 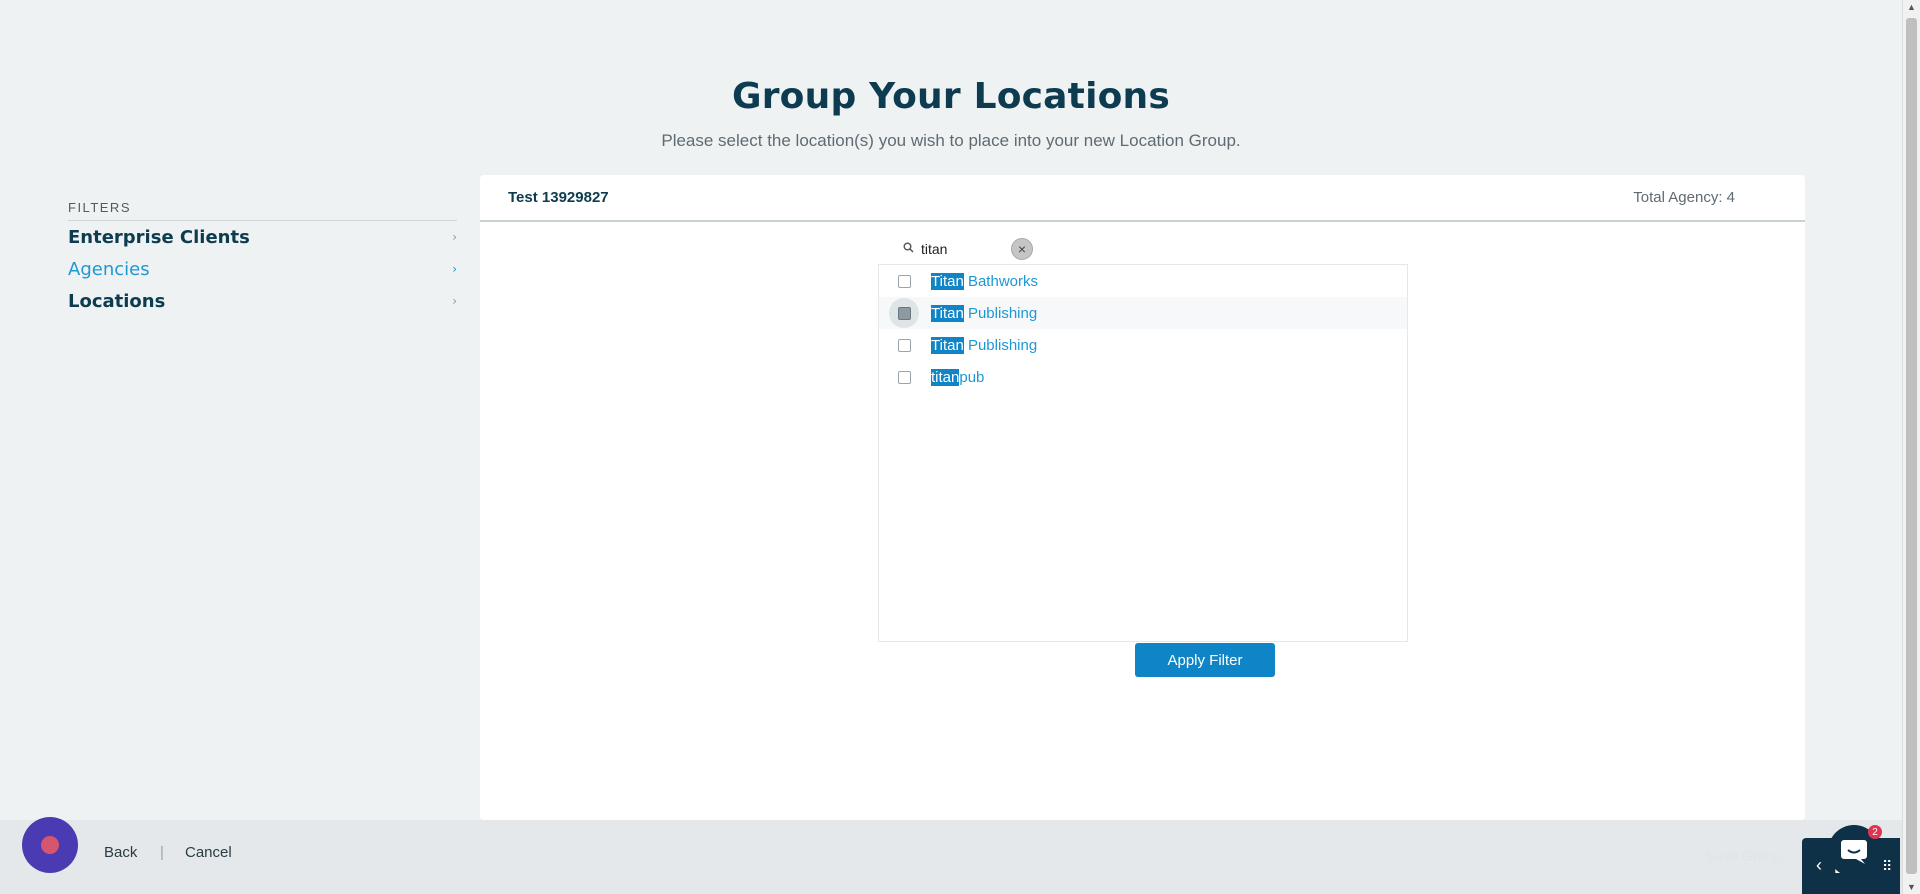 What do you see at coordinates (910, 249) in the screenshot?
I see `search-icon` at bounding box center [910, 249].